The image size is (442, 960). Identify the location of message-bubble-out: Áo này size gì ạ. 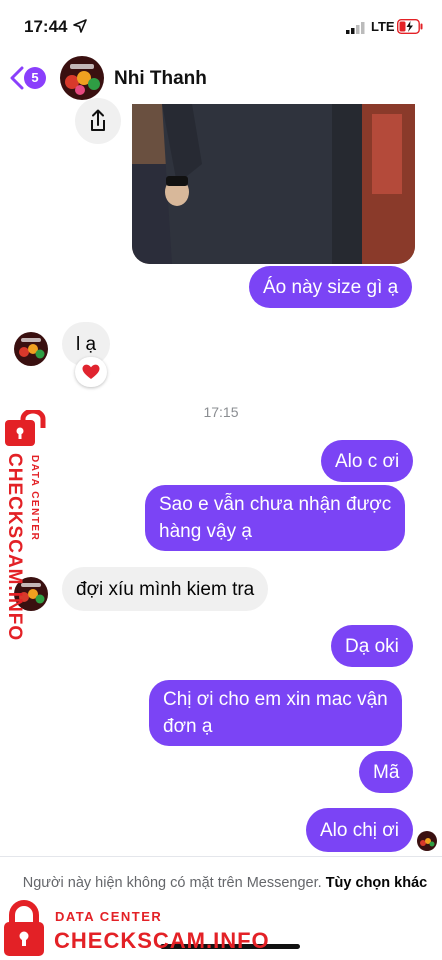
(331, 287).